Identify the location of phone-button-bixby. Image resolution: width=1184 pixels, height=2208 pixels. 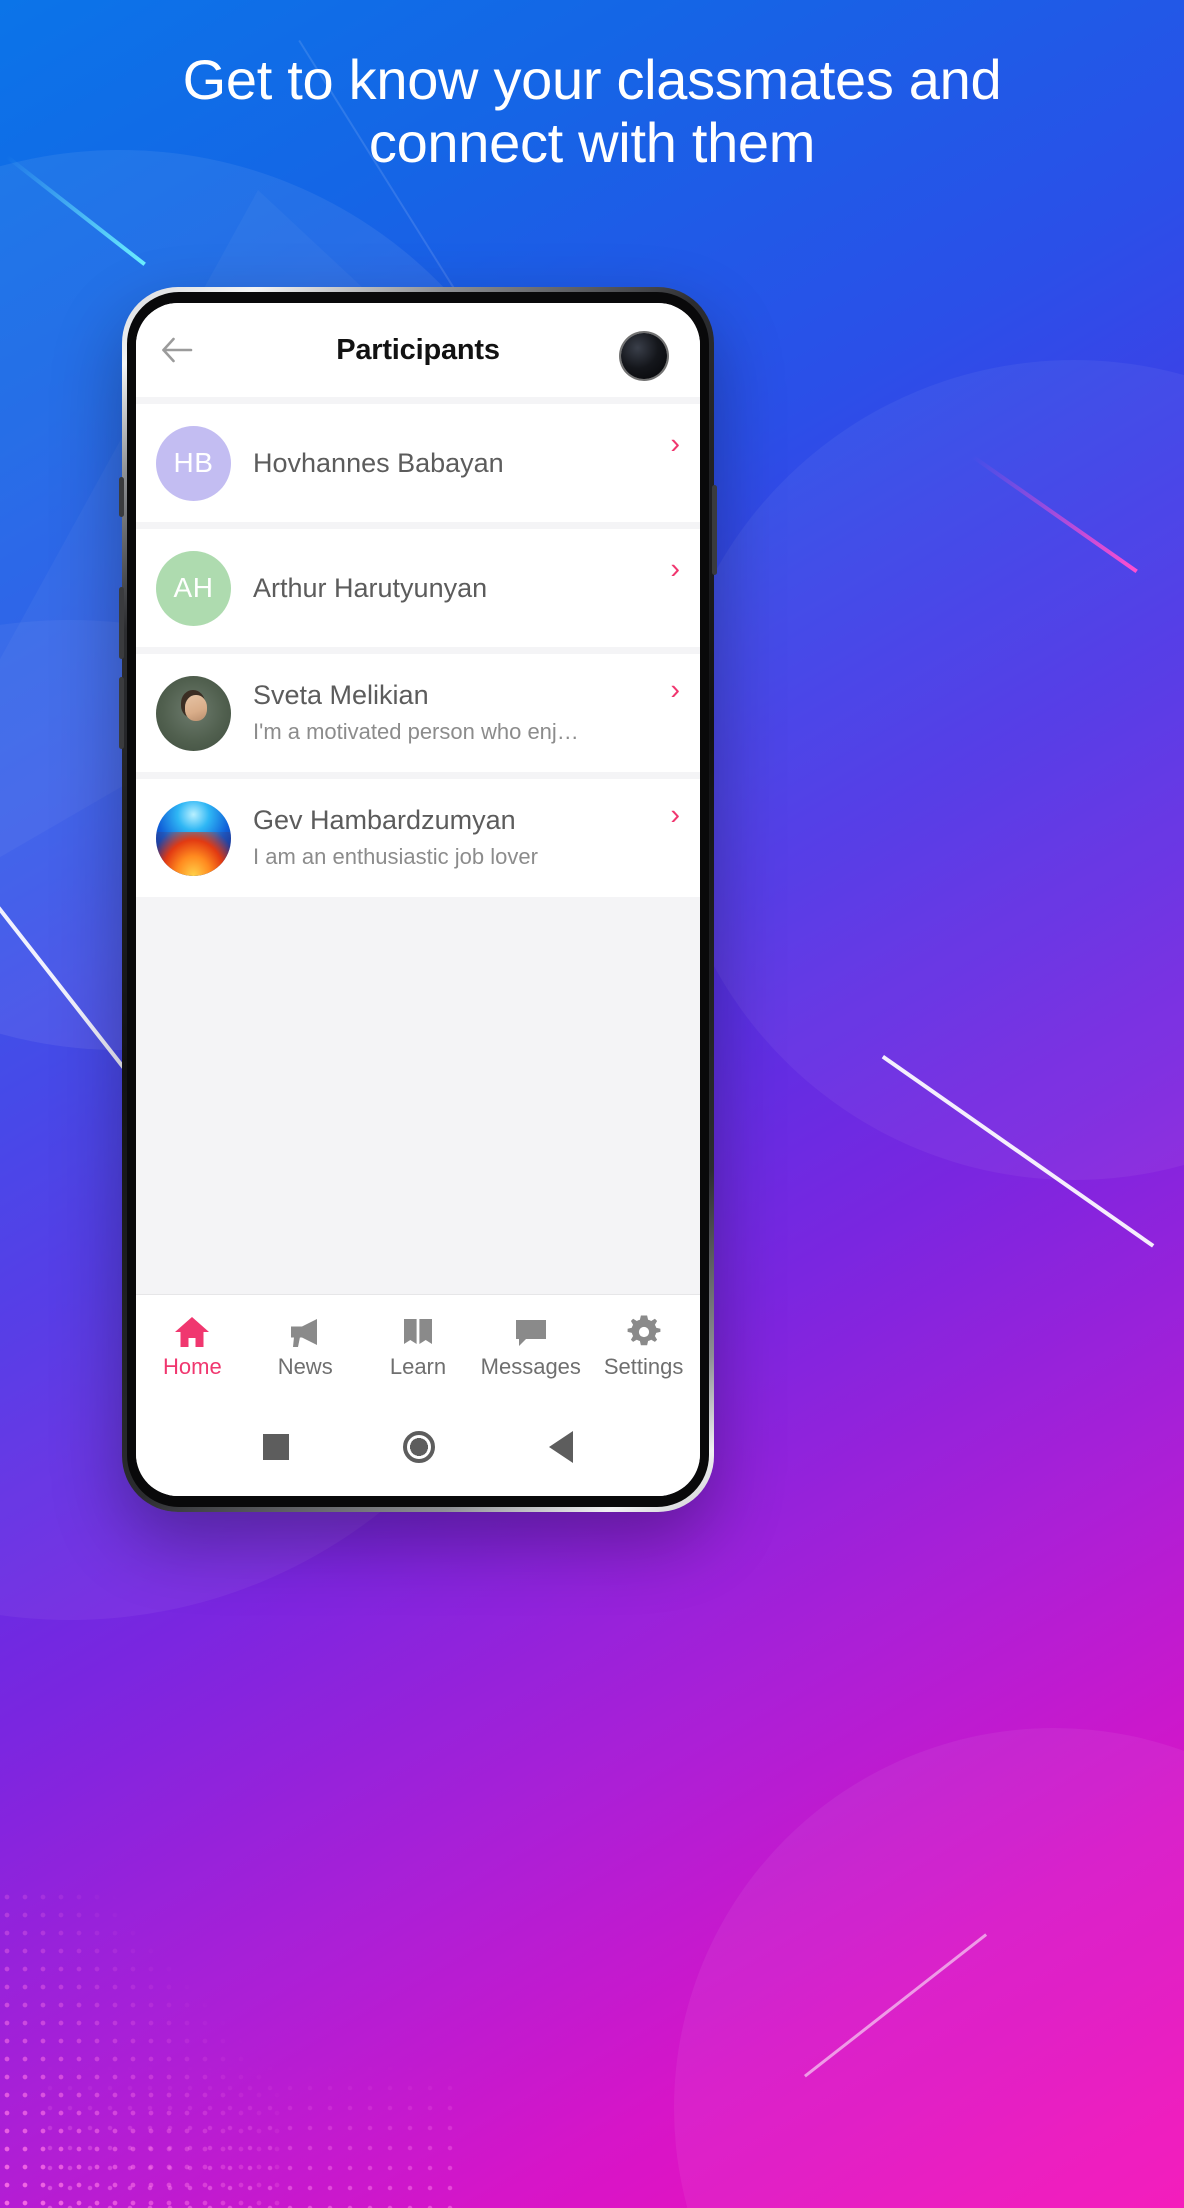
(121, 497).